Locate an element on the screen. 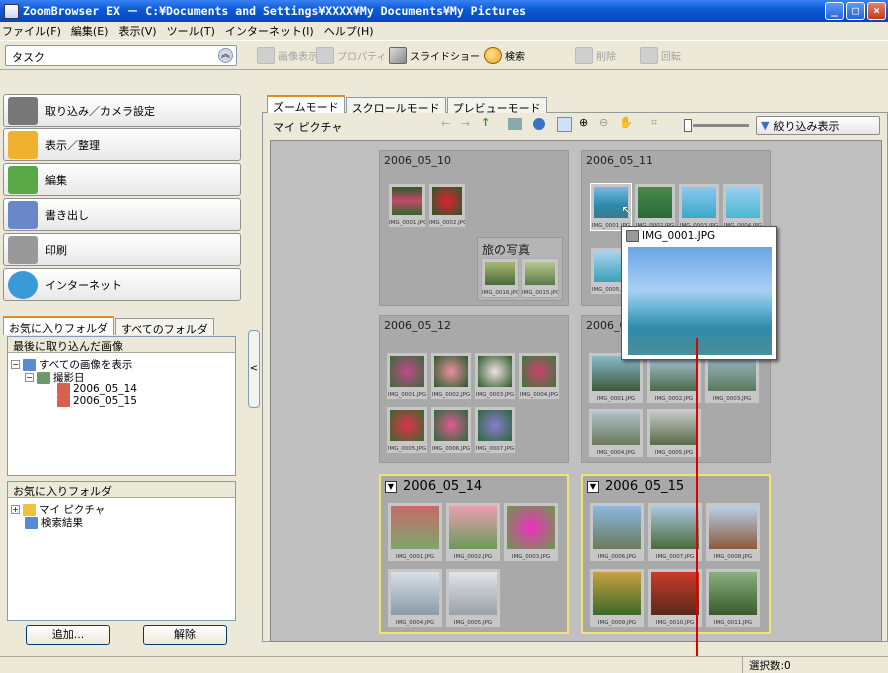 The image size is (888, 673). group-title: 2006_05_10 is located at coordinates (417, 160).